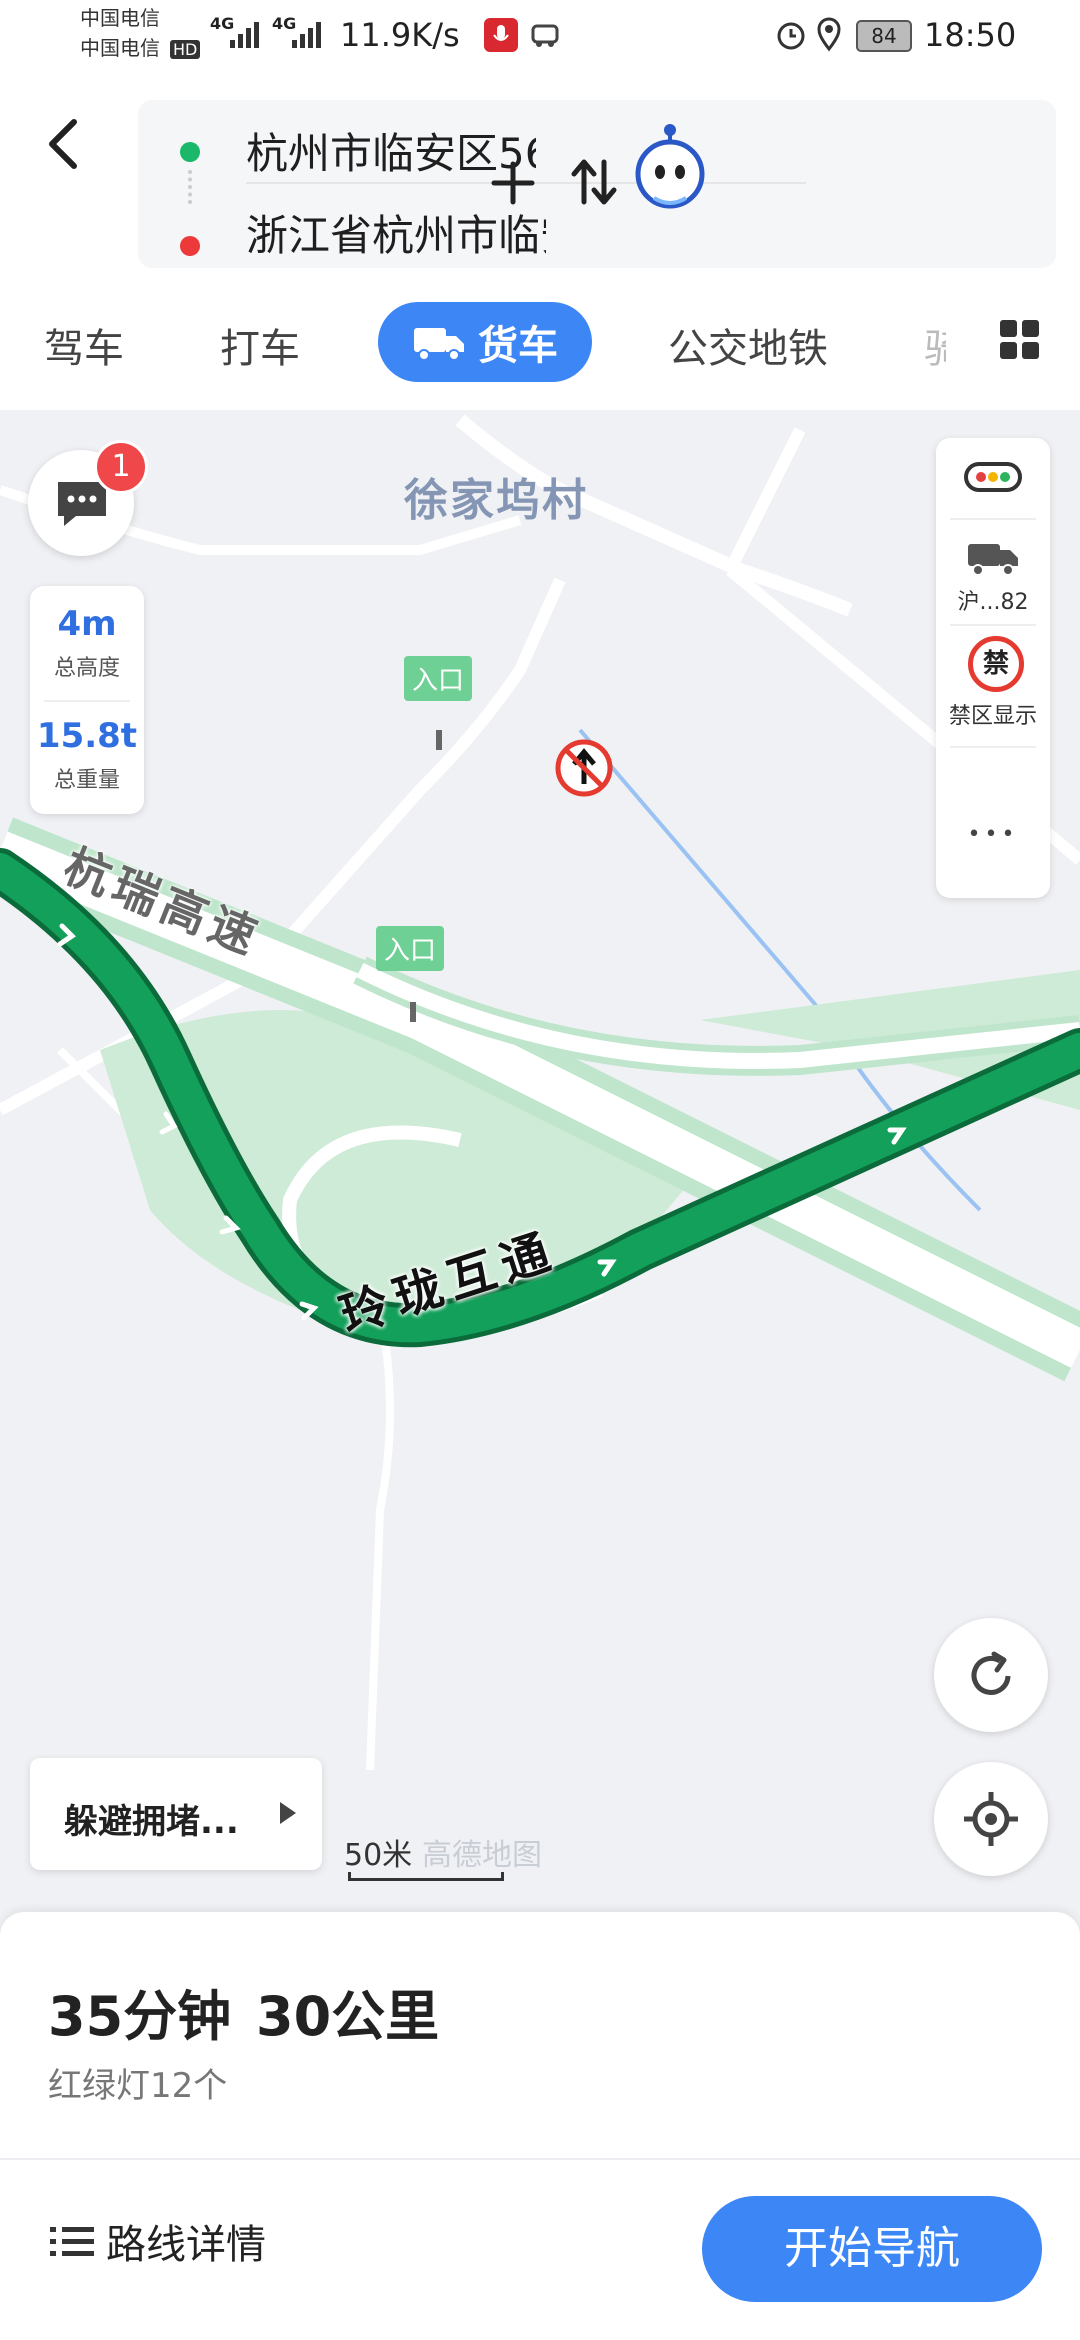  I want to click on truck-weight-label: 总重量, so click(86, 780).